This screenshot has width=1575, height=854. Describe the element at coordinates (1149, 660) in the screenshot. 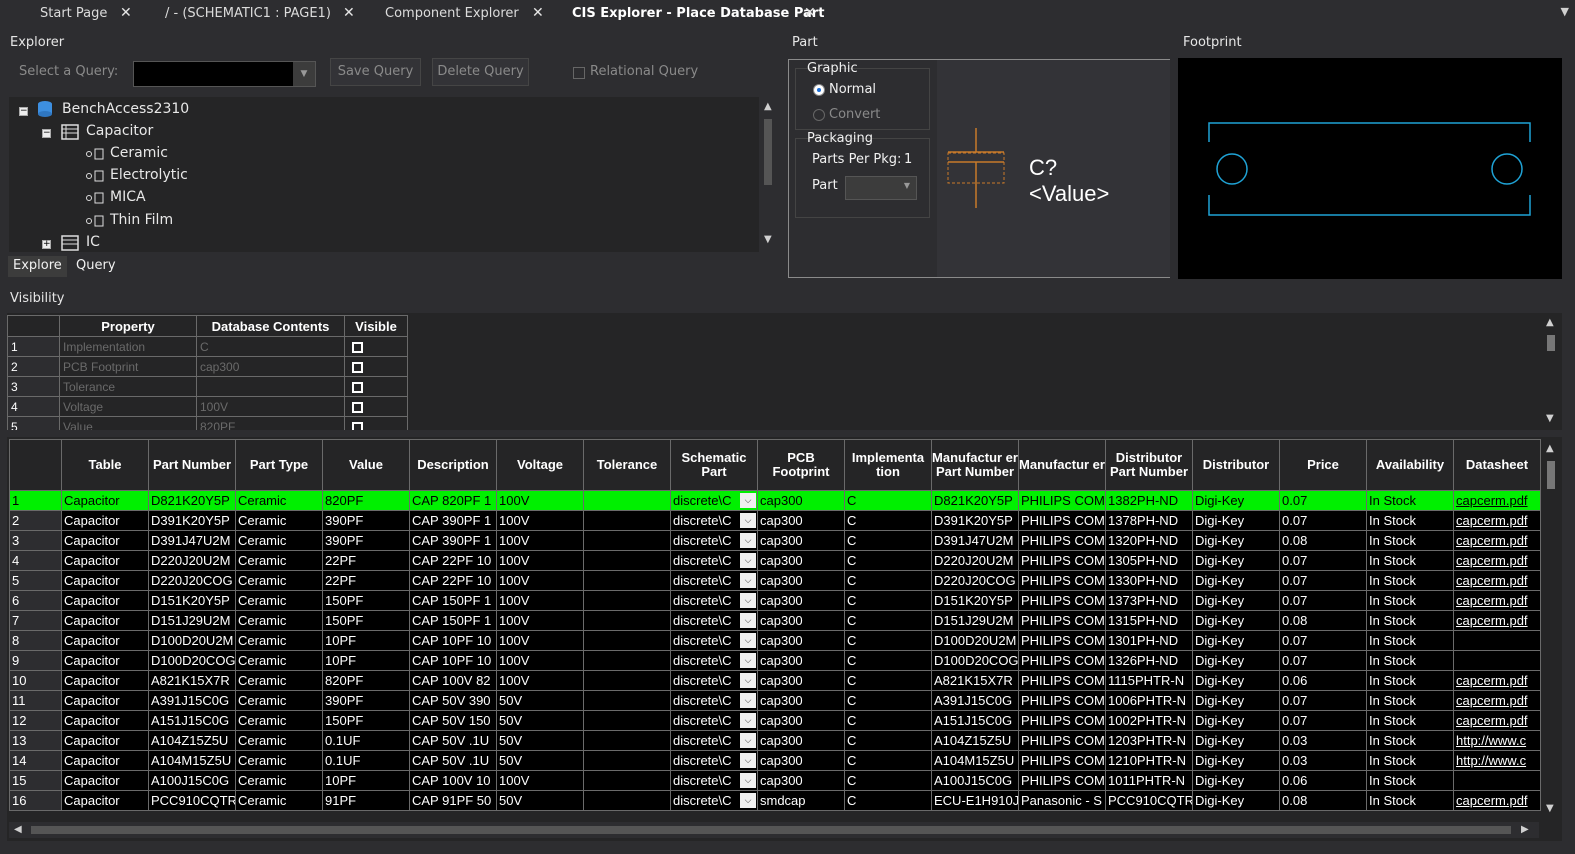

I see `table-cell: 1326PH-ND` at that location.